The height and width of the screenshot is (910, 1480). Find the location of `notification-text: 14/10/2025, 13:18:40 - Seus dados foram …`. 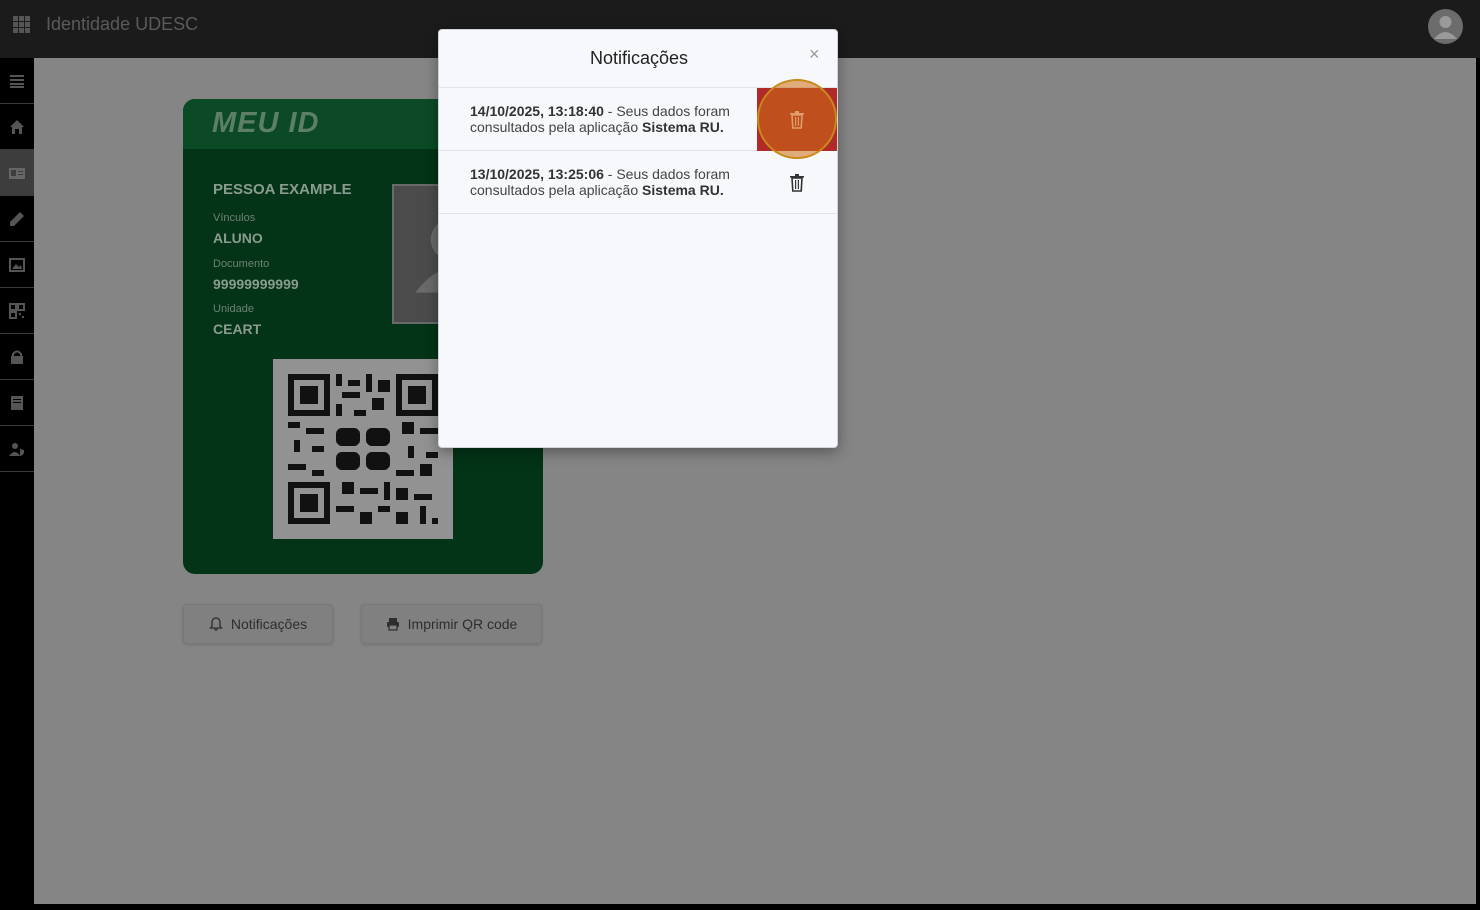

notification-text: 14/10/2025, 13:18:40 - Seus dados foram … is located at coordinates (615, 119).